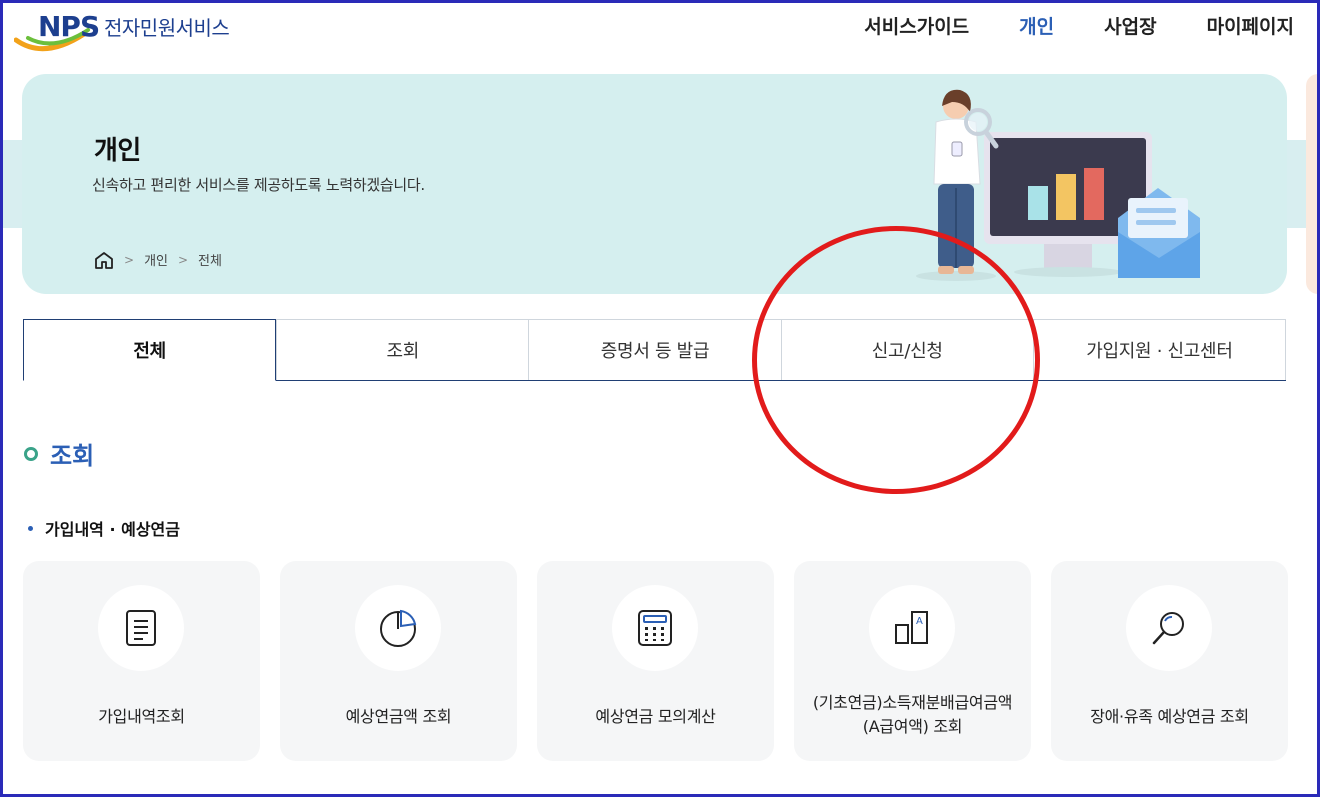  Describe the element at coordinates (398, 716) in the screenshot. I see `card-label: 예상연금액 조회` at that location.